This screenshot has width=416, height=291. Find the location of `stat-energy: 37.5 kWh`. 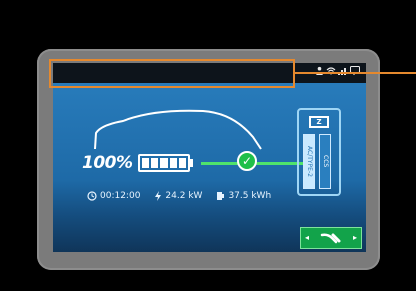

stat-energy: 37.5 kWh is located at coordinates (243, 196).